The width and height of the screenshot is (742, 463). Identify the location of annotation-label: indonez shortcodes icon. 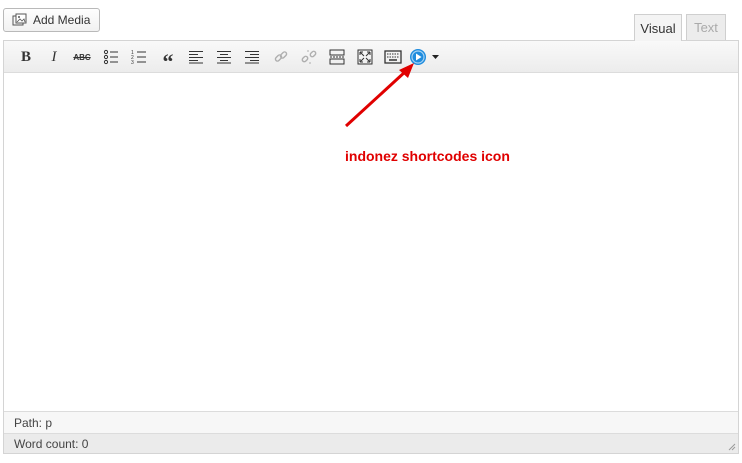
(427, 156).